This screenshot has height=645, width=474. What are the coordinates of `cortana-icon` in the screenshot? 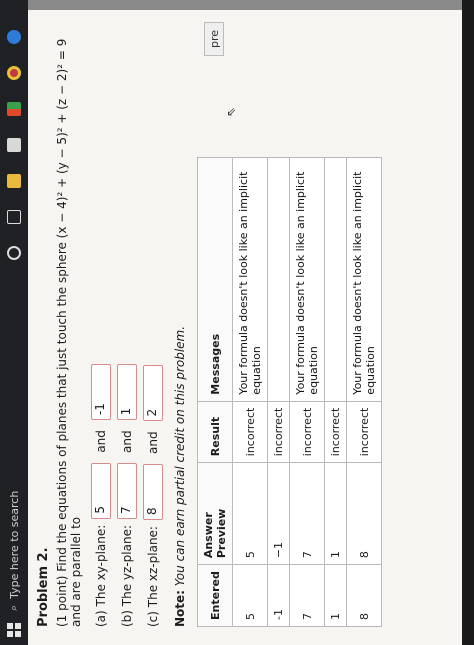 It's located at (14, 253).